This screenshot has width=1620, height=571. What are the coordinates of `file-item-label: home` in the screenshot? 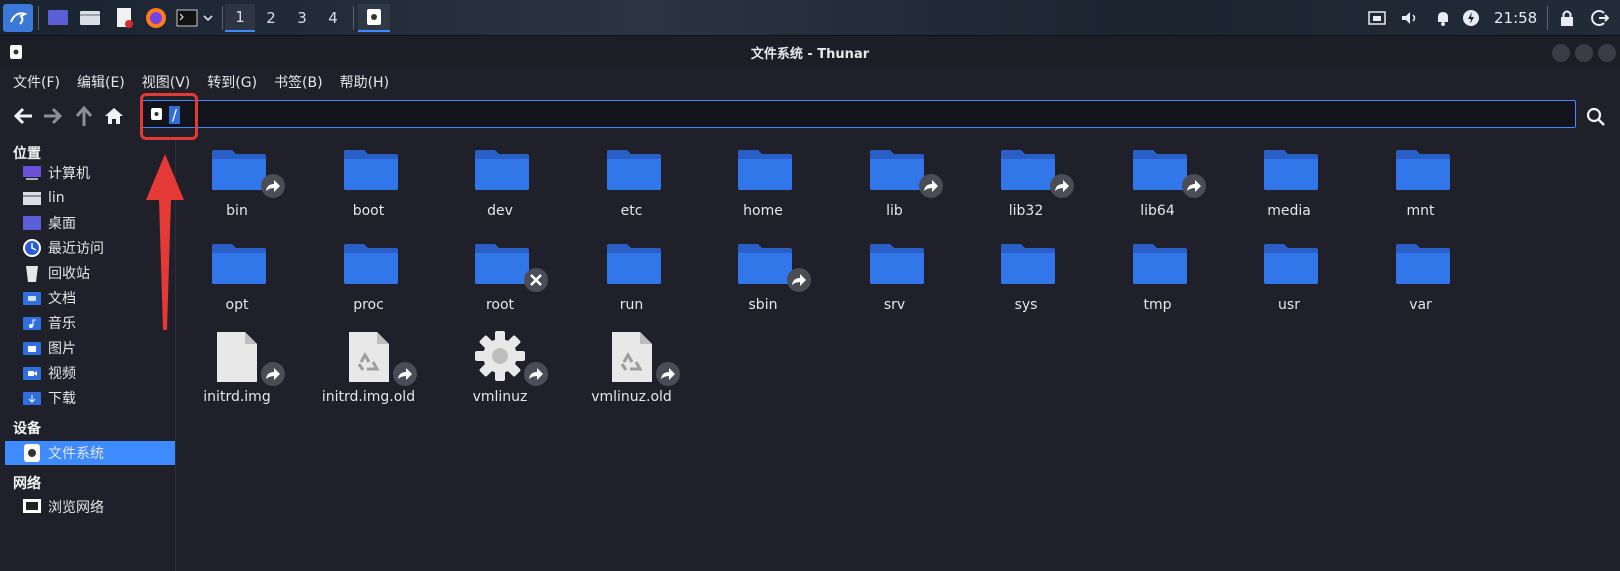 It's located at (763, 211).